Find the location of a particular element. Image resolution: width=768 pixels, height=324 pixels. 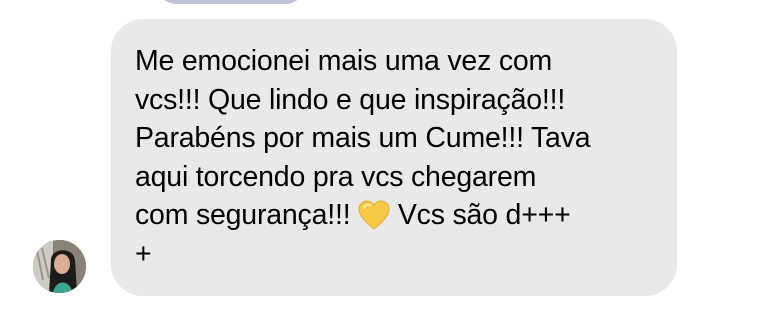

message-line: aqui torcendo pra vcs chegarem is located at coordinates (336, 176).